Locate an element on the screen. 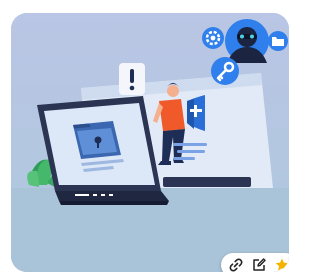 This screenshot has width=320, height=274. edit-button is located at coordinates (259, 263).